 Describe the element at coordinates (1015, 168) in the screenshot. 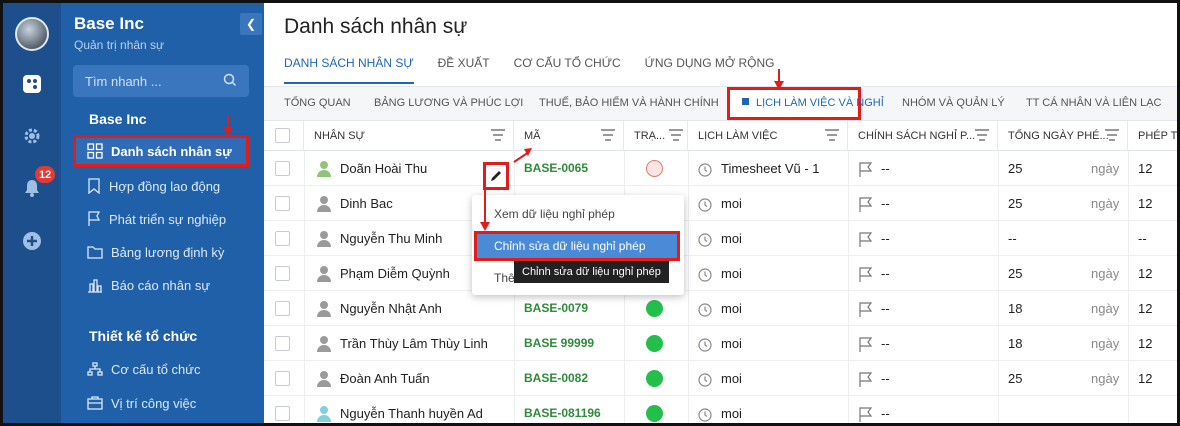

I see `total-days: 25` at that location.